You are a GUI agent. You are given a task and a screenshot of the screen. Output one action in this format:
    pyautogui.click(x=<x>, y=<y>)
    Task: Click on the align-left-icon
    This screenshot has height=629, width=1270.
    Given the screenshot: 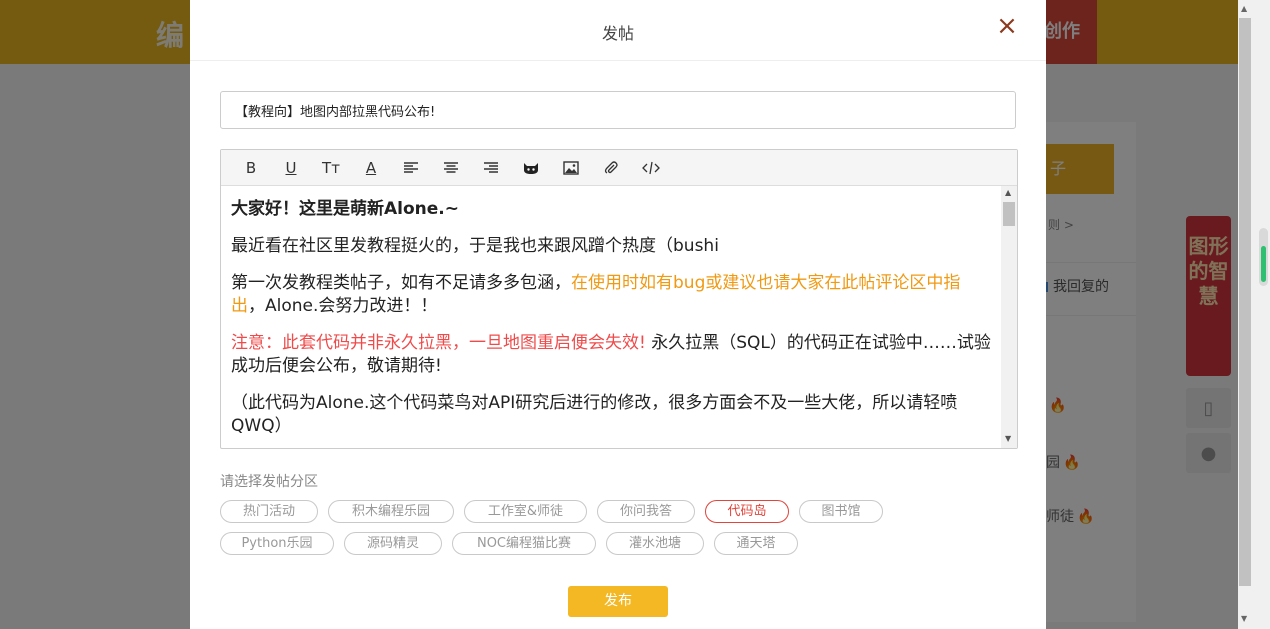 What is the action you would take?
    pyautogui.click(x=411, y=168)
    